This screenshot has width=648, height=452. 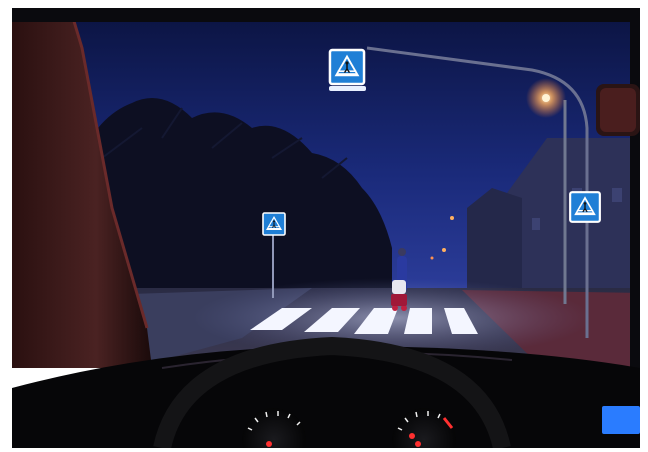 What do you see at coordinates (546, 98) in the screenshot?
I see `street-lamp-bulb` at bounding box center [546, 98].